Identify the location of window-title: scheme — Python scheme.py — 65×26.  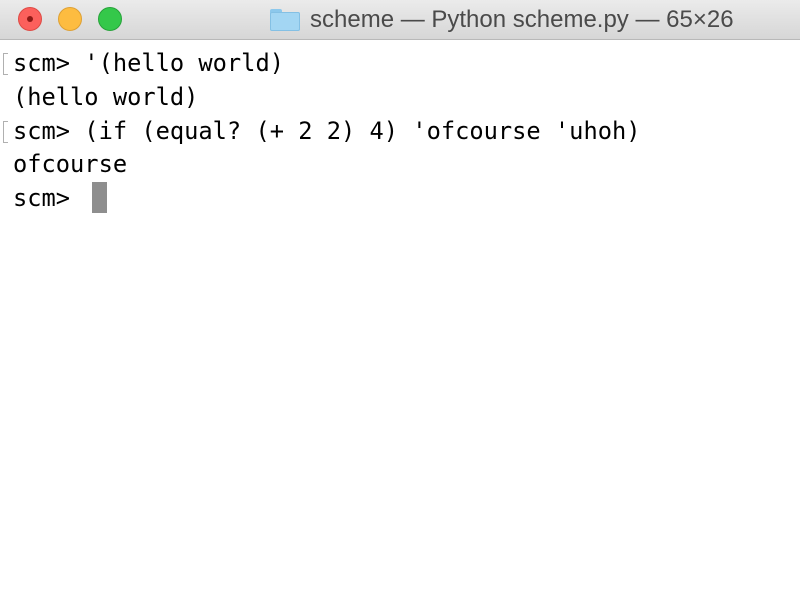
(522, 19).